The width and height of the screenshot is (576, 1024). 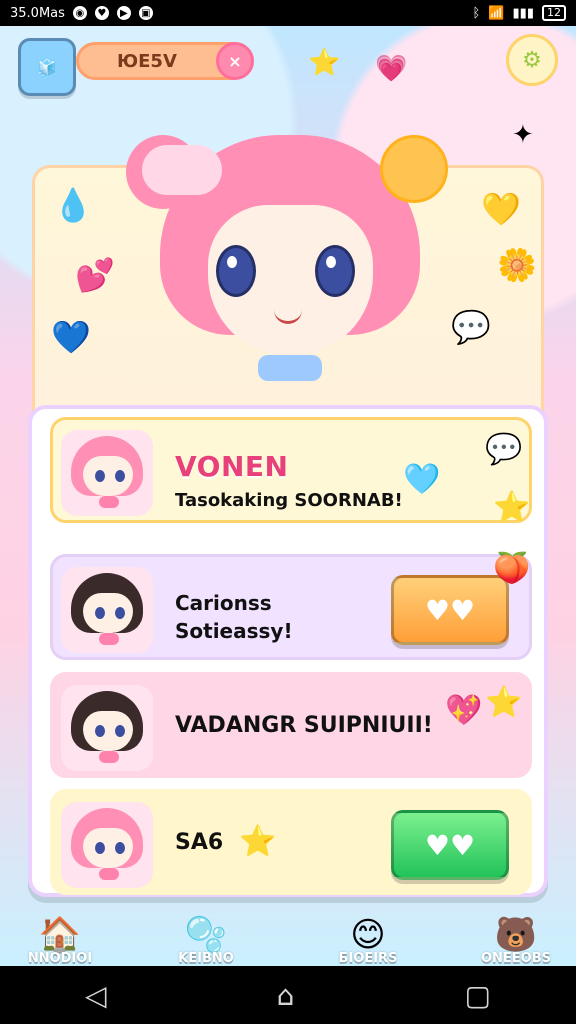 What do you see at coordinates (496, 13) in the screenshot?
I see `wifi-icon: 📶` at bounding box center [496, 13].